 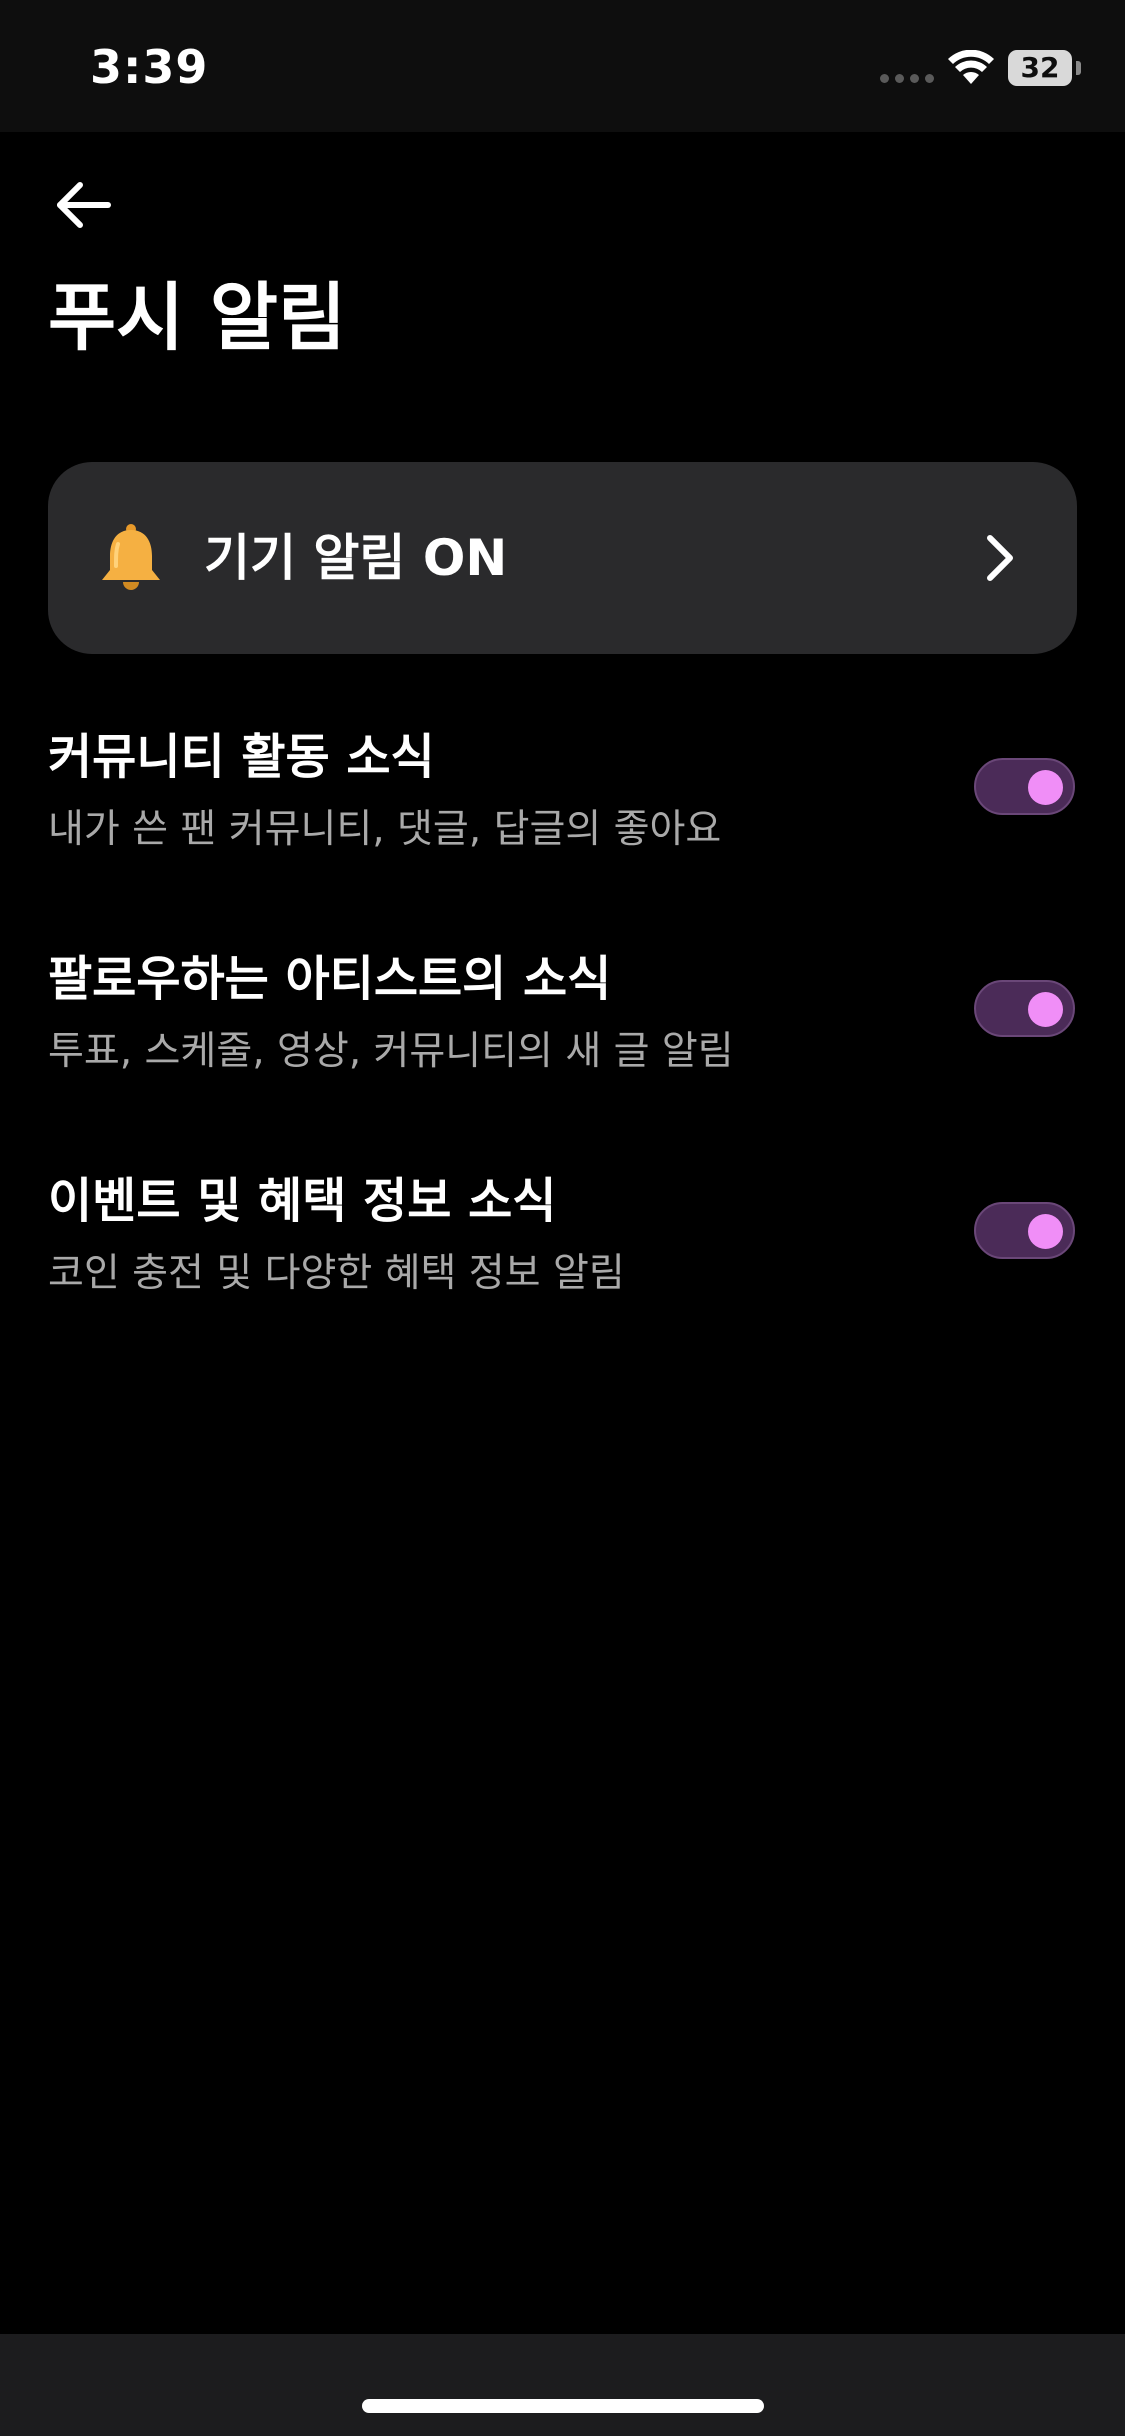 I want to click on community-toggle, so click(x=1024, y=786).